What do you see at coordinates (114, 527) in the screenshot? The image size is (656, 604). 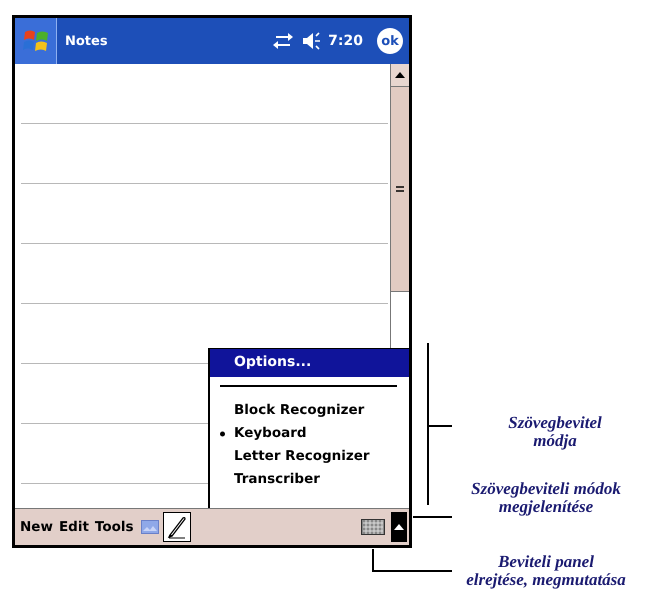 I see `menu-item: Tools` at bounding box center [114, 527].